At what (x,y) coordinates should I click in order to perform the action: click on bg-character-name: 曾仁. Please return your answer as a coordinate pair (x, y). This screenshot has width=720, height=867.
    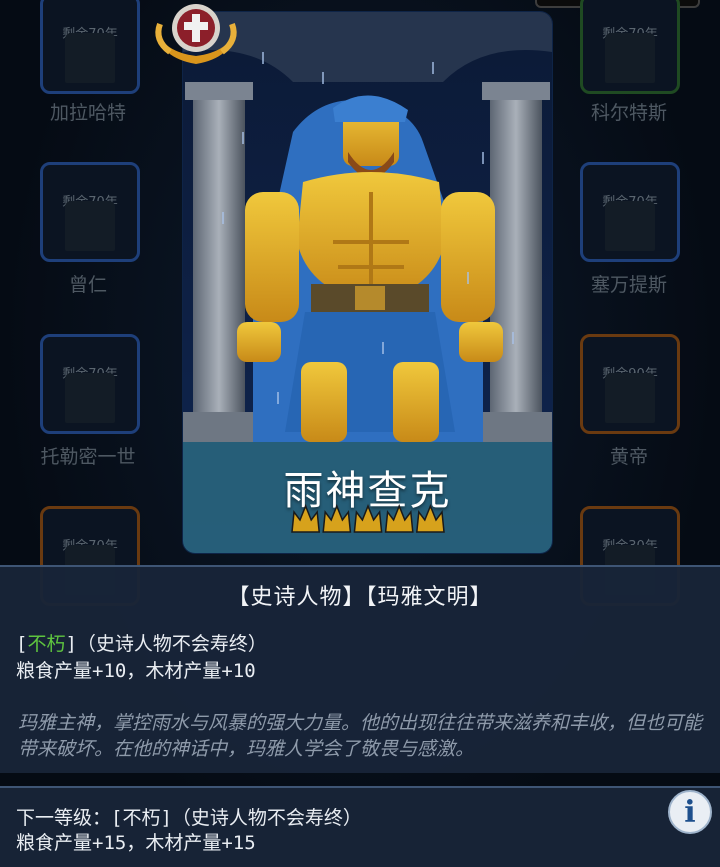
    Looking at the image, I should click on (87, 285).